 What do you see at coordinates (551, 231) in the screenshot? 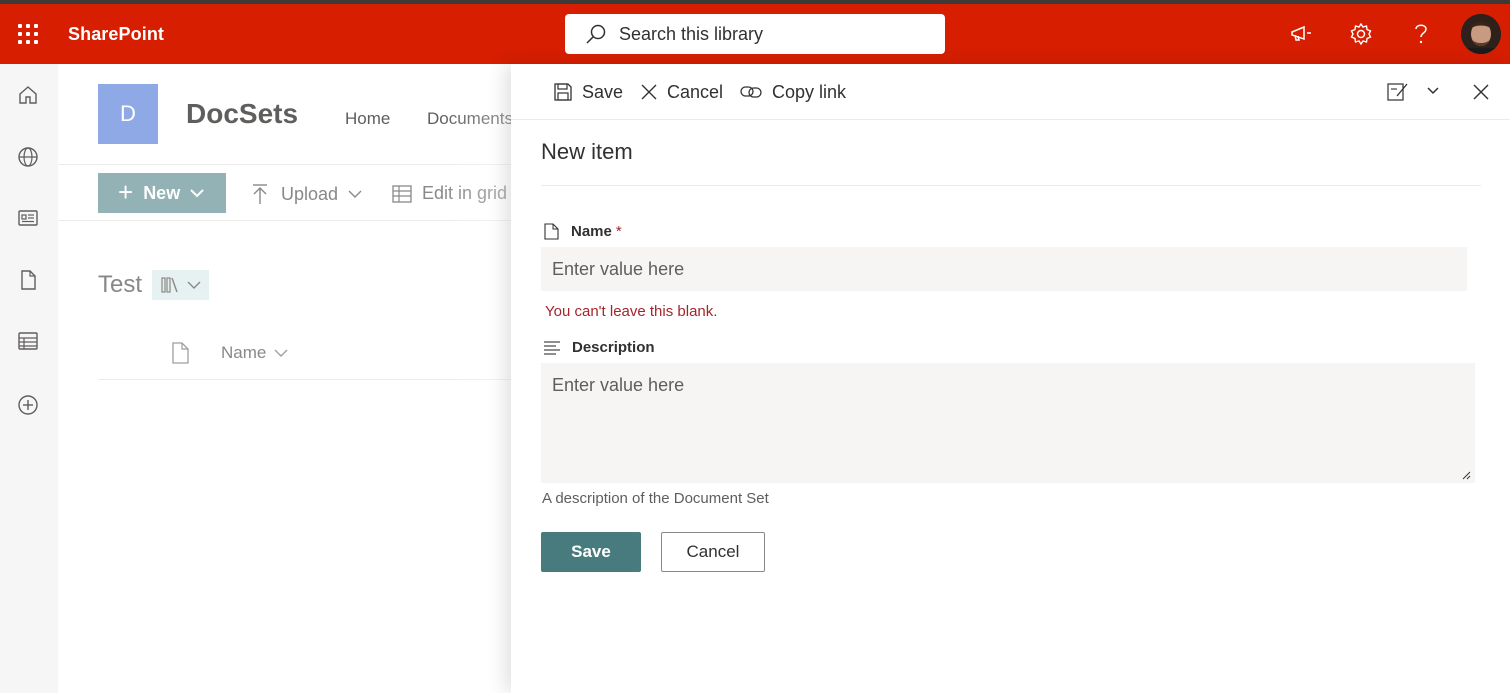
I see `text-field-icon` at bounding box center [551, 231].